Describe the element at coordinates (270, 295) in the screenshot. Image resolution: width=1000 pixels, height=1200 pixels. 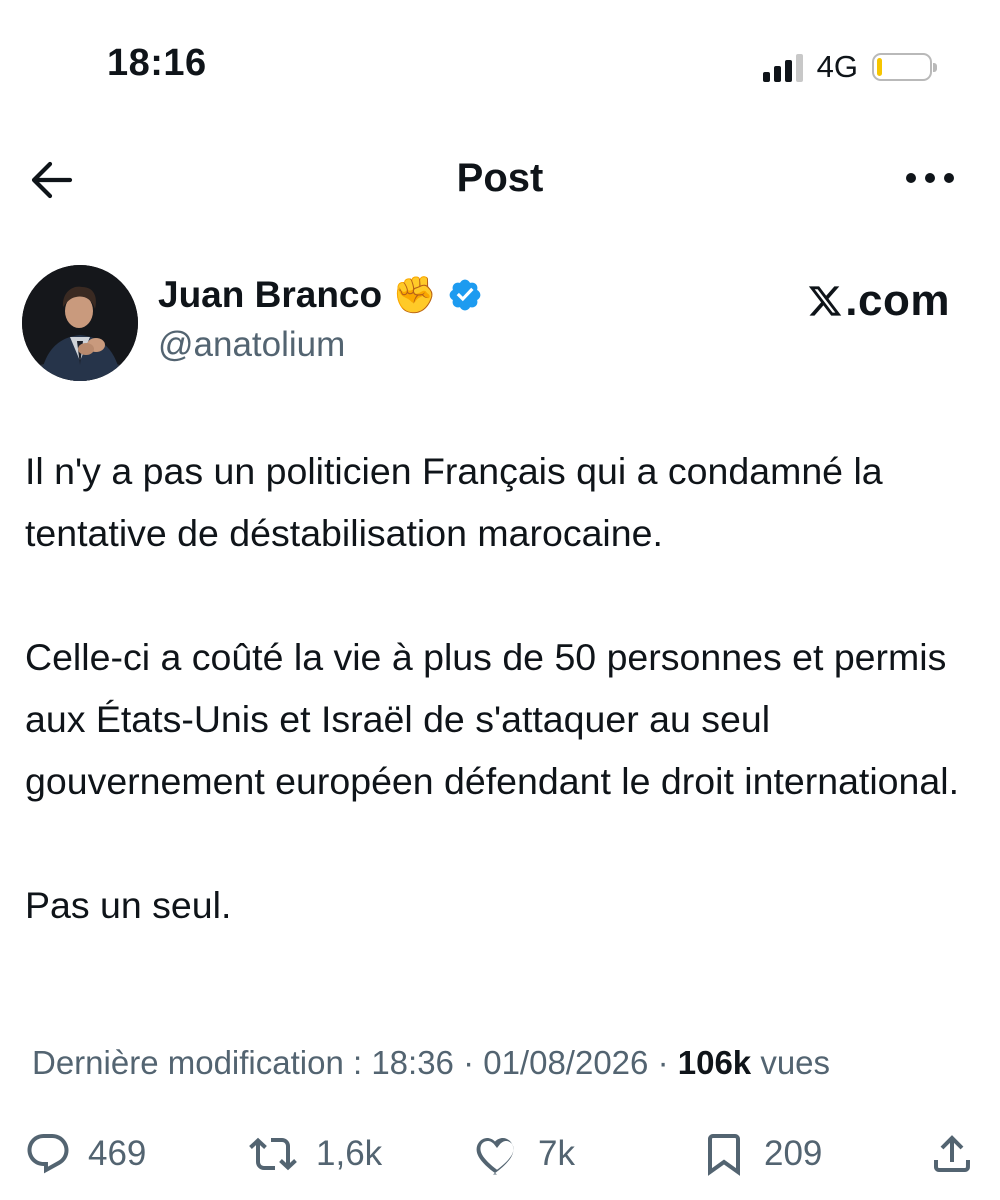
I see `author-name: Juan Branco` at that location.